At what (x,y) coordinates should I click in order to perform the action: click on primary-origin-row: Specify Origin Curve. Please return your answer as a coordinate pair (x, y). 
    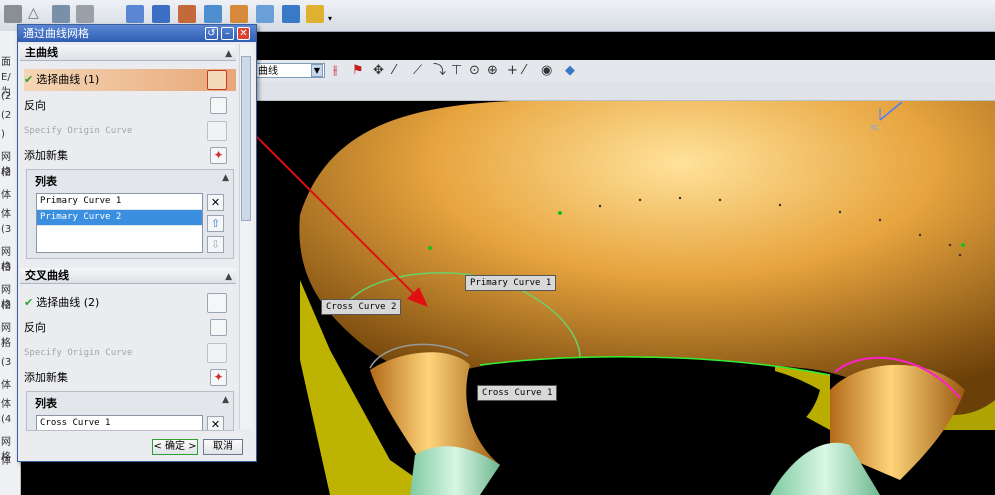
    Looking at the image, I should click on (130, 131).